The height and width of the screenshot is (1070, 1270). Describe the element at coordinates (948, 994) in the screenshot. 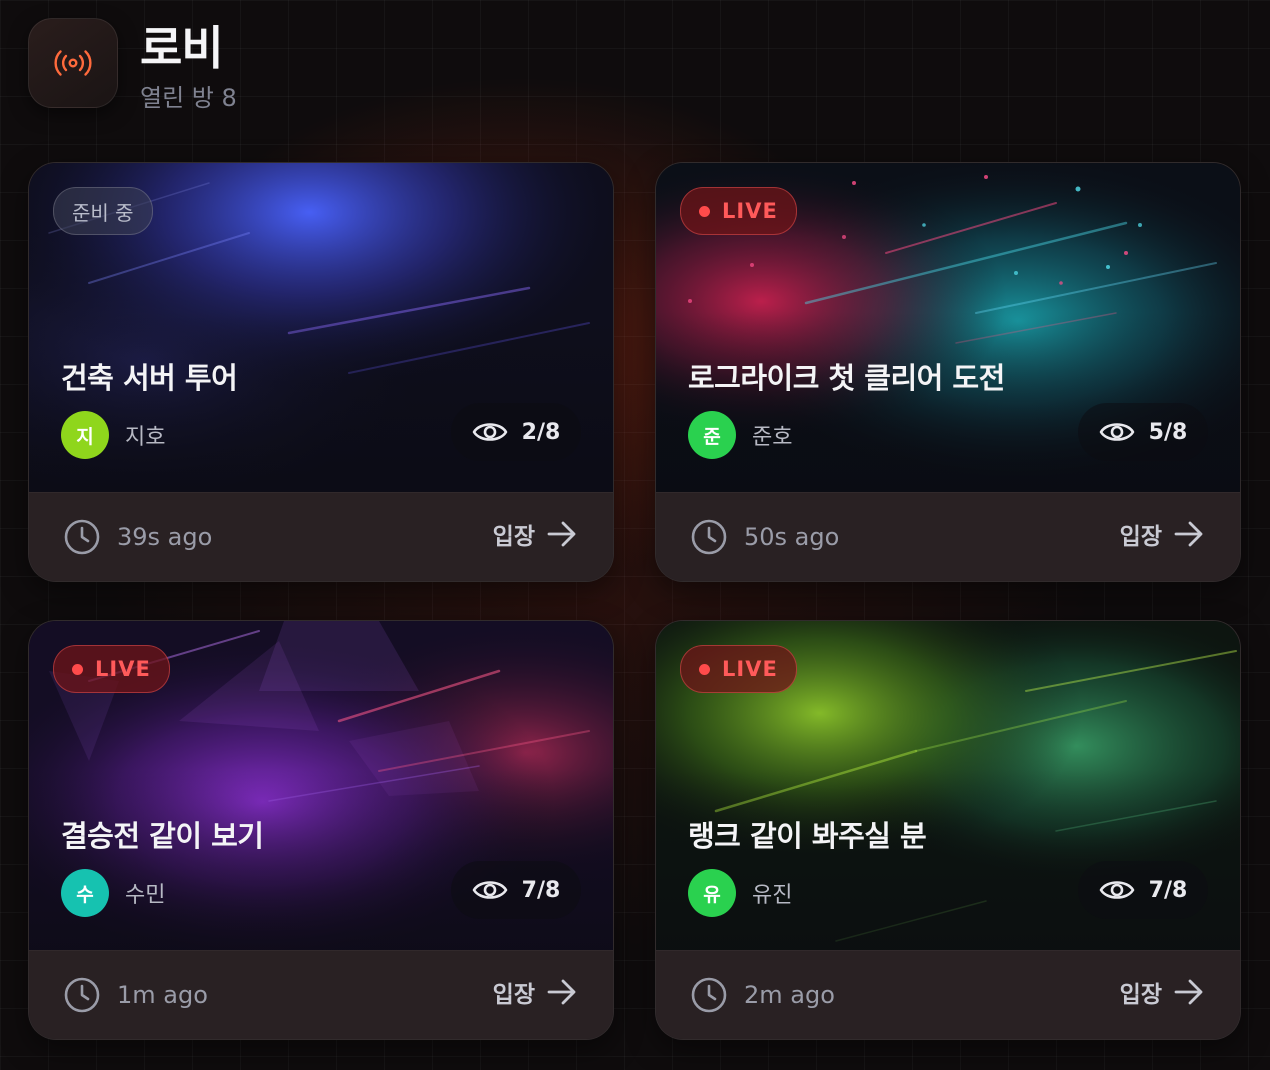

I see `card-footer: 2m ago 입장` at that location.